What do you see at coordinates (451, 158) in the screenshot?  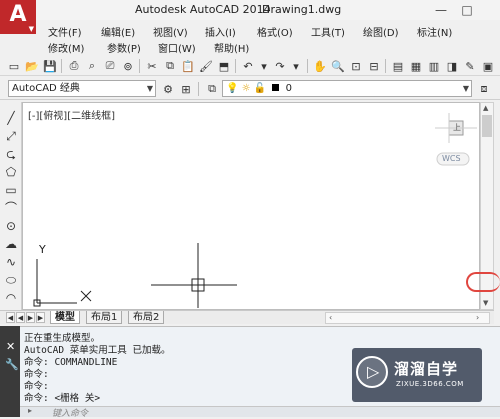 I see `wcs-menu-label: WCS` at bounding box center [451, 158].